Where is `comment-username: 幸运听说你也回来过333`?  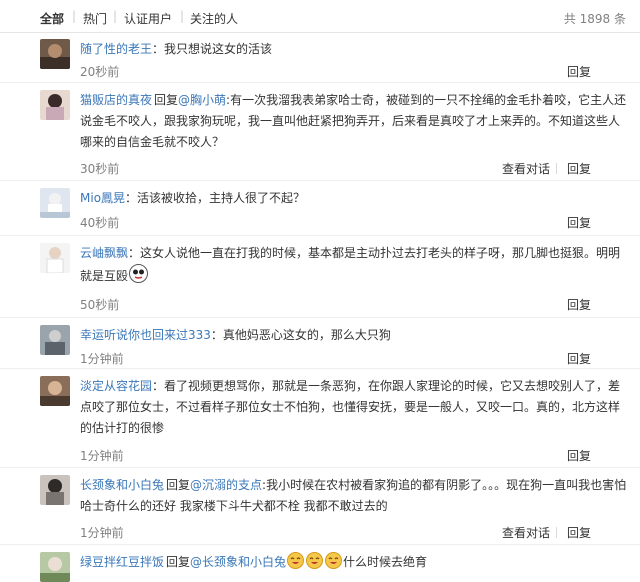
comment-username: 幸运听说你也回来过333 is located at coordinates (145, 335).